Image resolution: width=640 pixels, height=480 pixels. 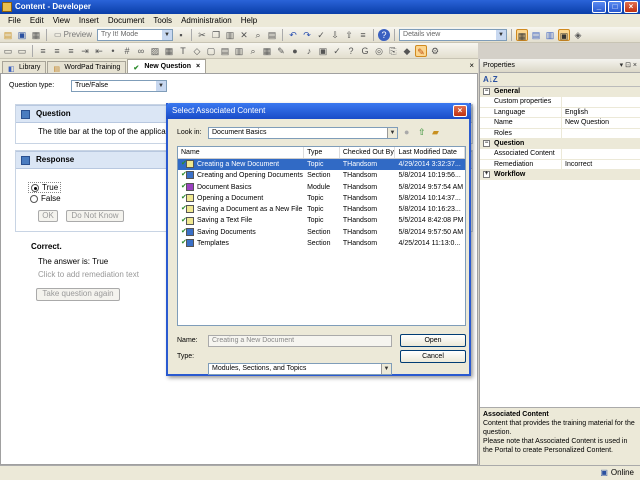 I want to click on take-question-again-button: Take question again, so click(x=78, y=294).